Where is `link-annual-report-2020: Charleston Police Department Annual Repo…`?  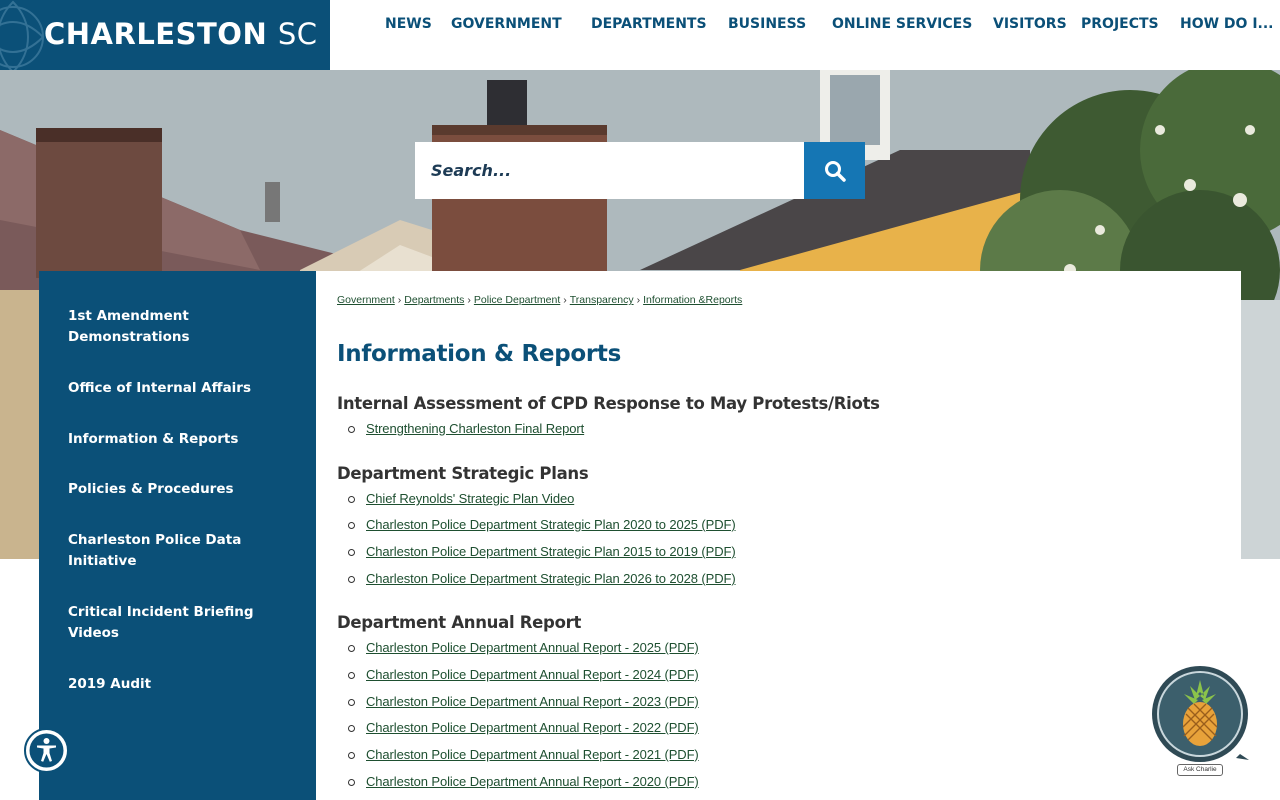
link-annual-report-2020: Charleston Police Department Annual Repo… is located at coordinates (532, 781).